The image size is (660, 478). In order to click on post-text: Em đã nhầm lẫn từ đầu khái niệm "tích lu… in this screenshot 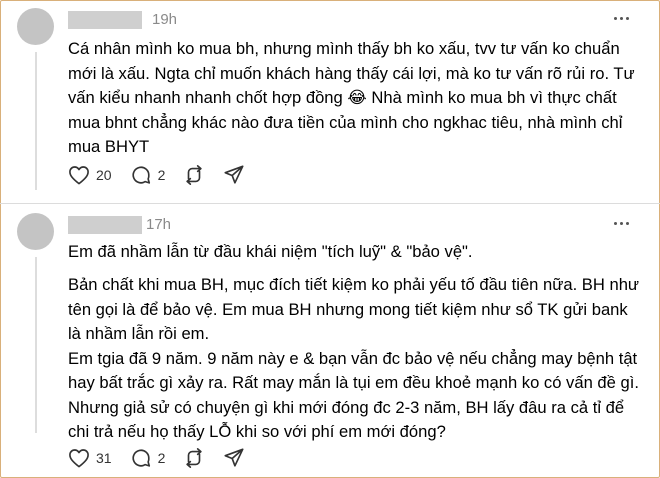, I will do `click(270, 251)`.